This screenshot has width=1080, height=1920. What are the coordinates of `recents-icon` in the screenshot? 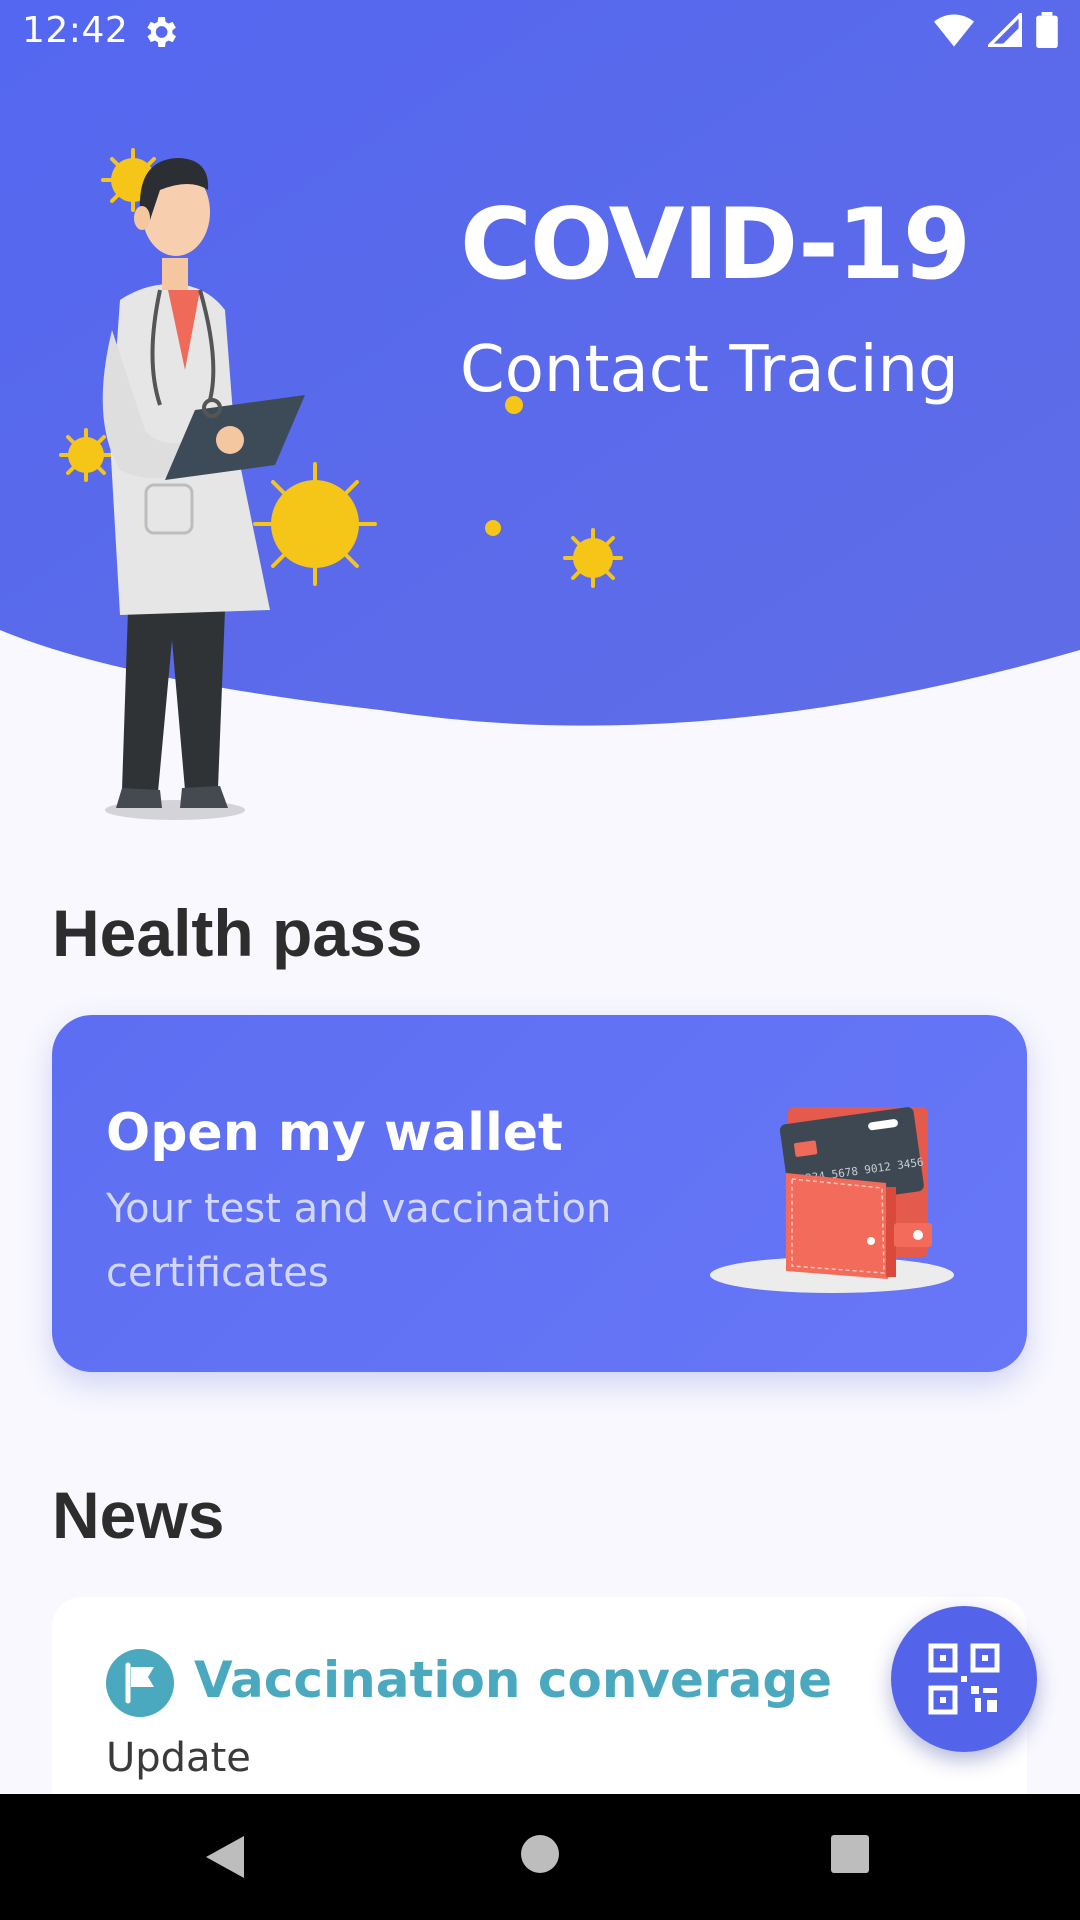 It's located at (850, 1854).